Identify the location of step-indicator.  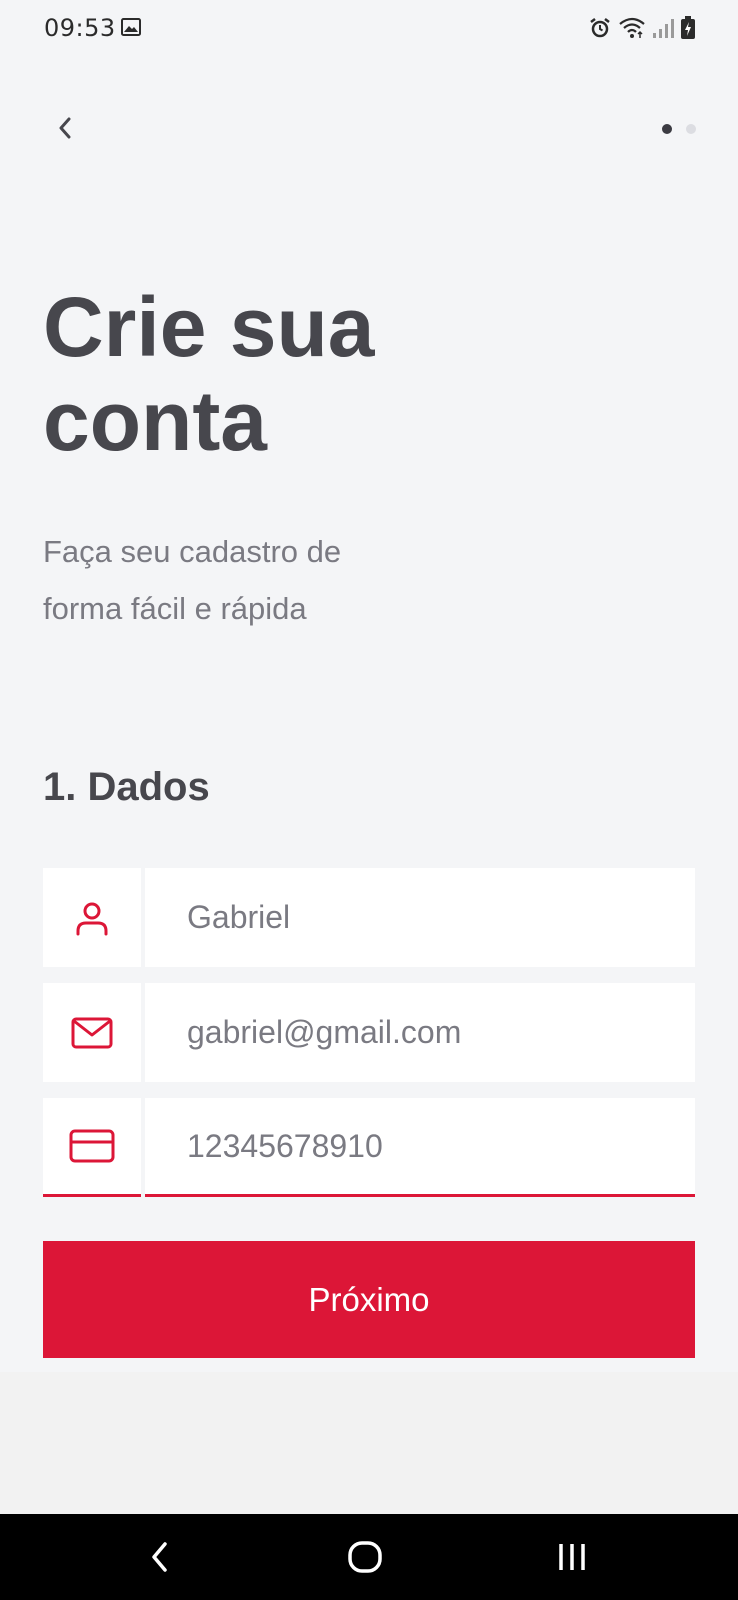
(679, 129).